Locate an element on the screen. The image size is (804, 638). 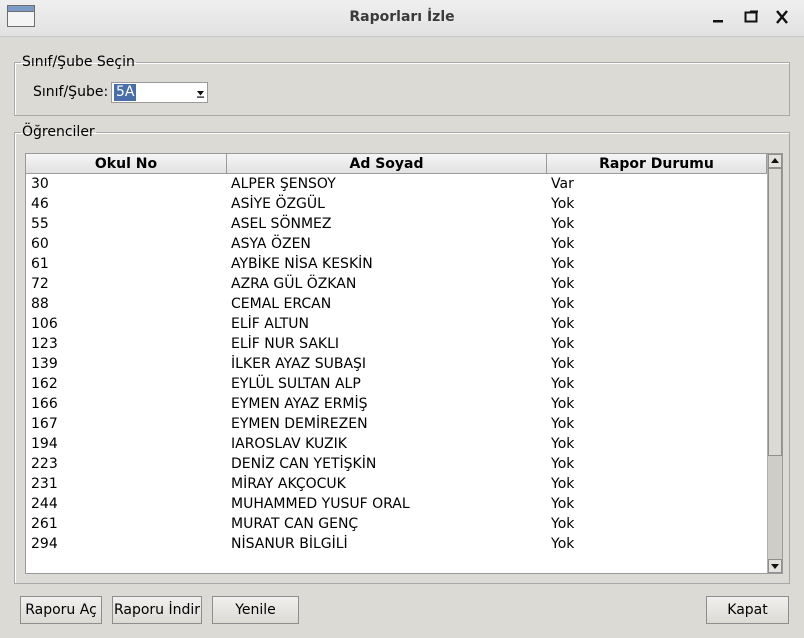
table-header: Okul No Ad Soyad Rapor Durumu is located at coordinates (396, 164).